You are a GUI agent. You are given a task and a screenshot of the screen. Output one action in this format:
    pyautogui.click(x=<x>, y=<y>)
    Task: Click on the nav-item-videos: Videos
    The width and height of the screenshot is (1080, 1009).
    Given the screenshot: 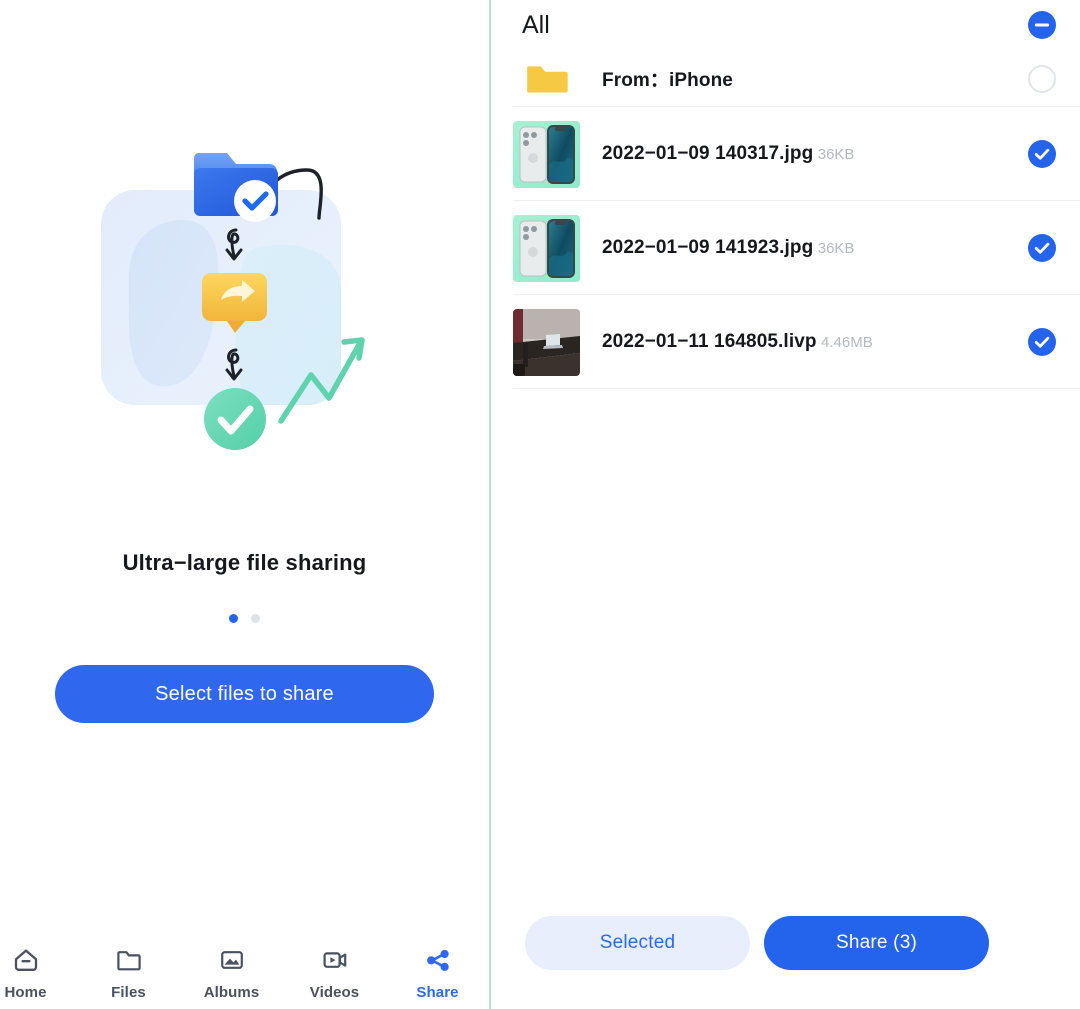 What is the action you would take?
    pyautogui.click(x=334, y=973)
    